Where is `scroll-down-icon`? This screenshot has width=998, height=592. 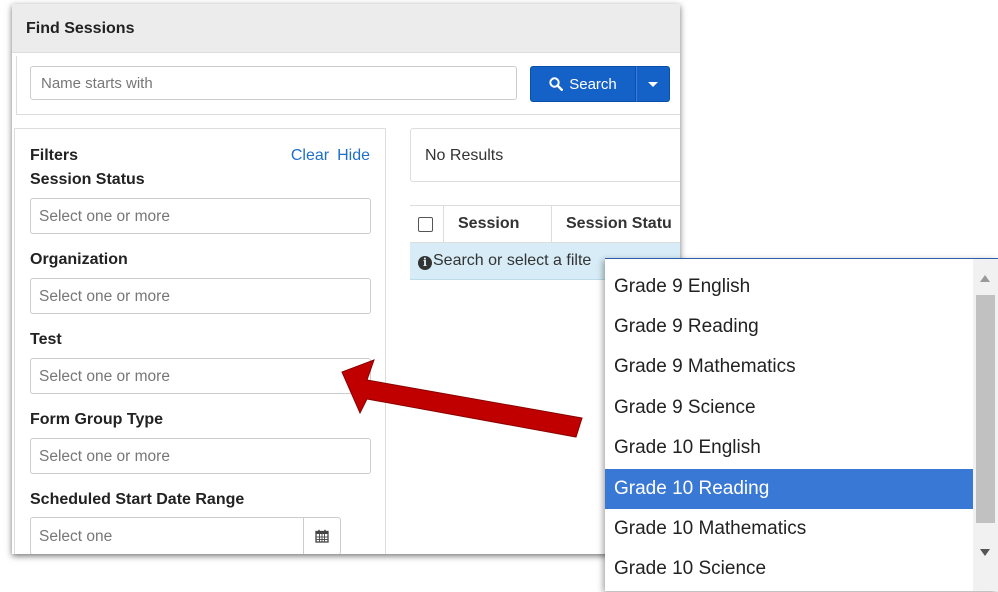
scroll-down-icon is located at coordinates (985, 552).